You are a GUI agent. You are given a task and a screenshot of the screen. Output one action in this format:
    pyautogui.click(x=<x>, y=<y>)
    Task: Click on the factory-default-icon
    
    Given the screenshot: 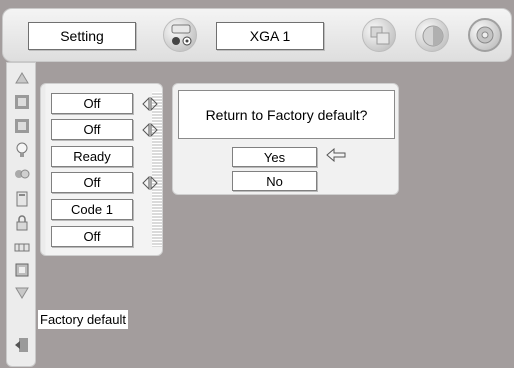 What is the action you would take?
    pyautogui.click(x=22, y=270)
    